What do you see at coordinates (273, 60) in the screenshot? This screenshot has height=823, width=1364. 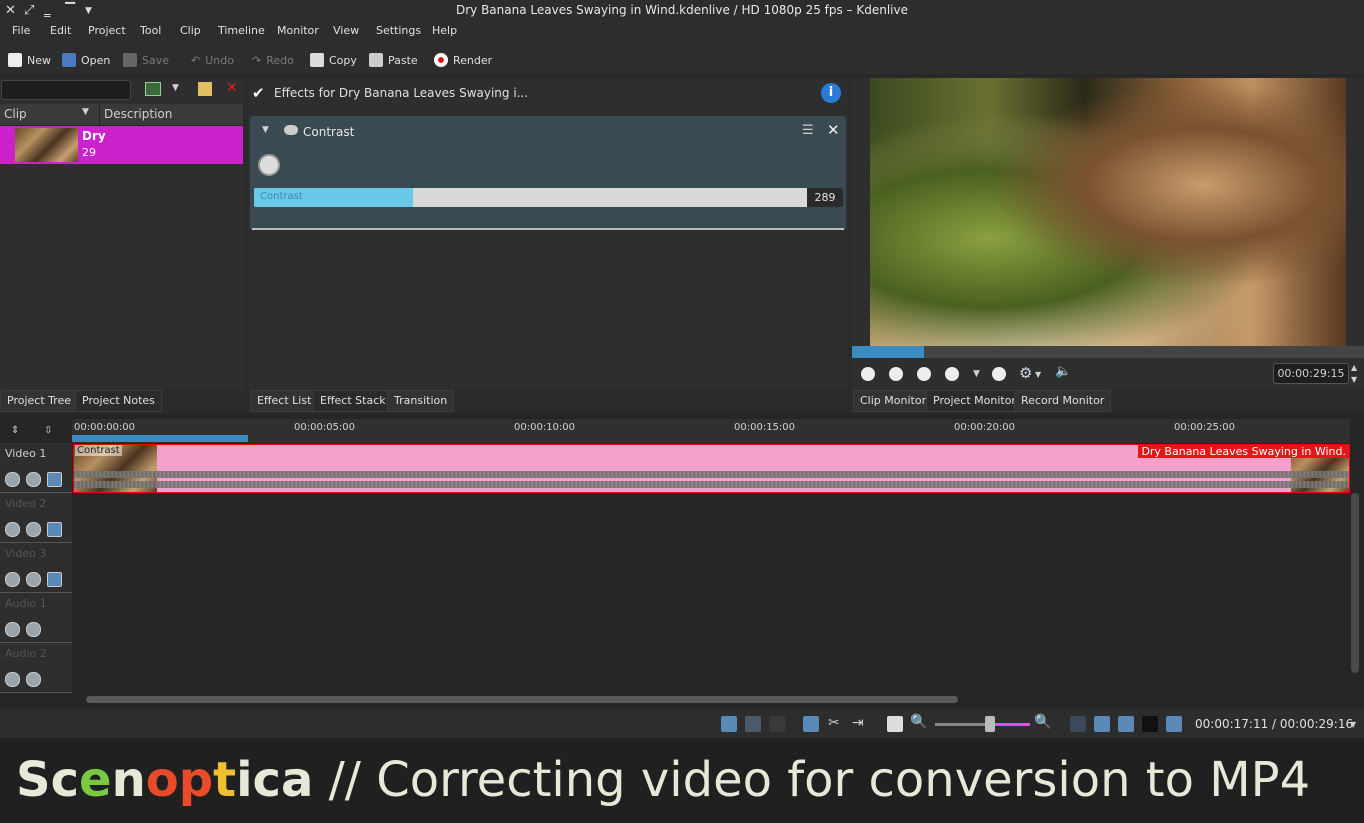 I see `redo-button: ↷ Redo` at bounding box center [273, 60].